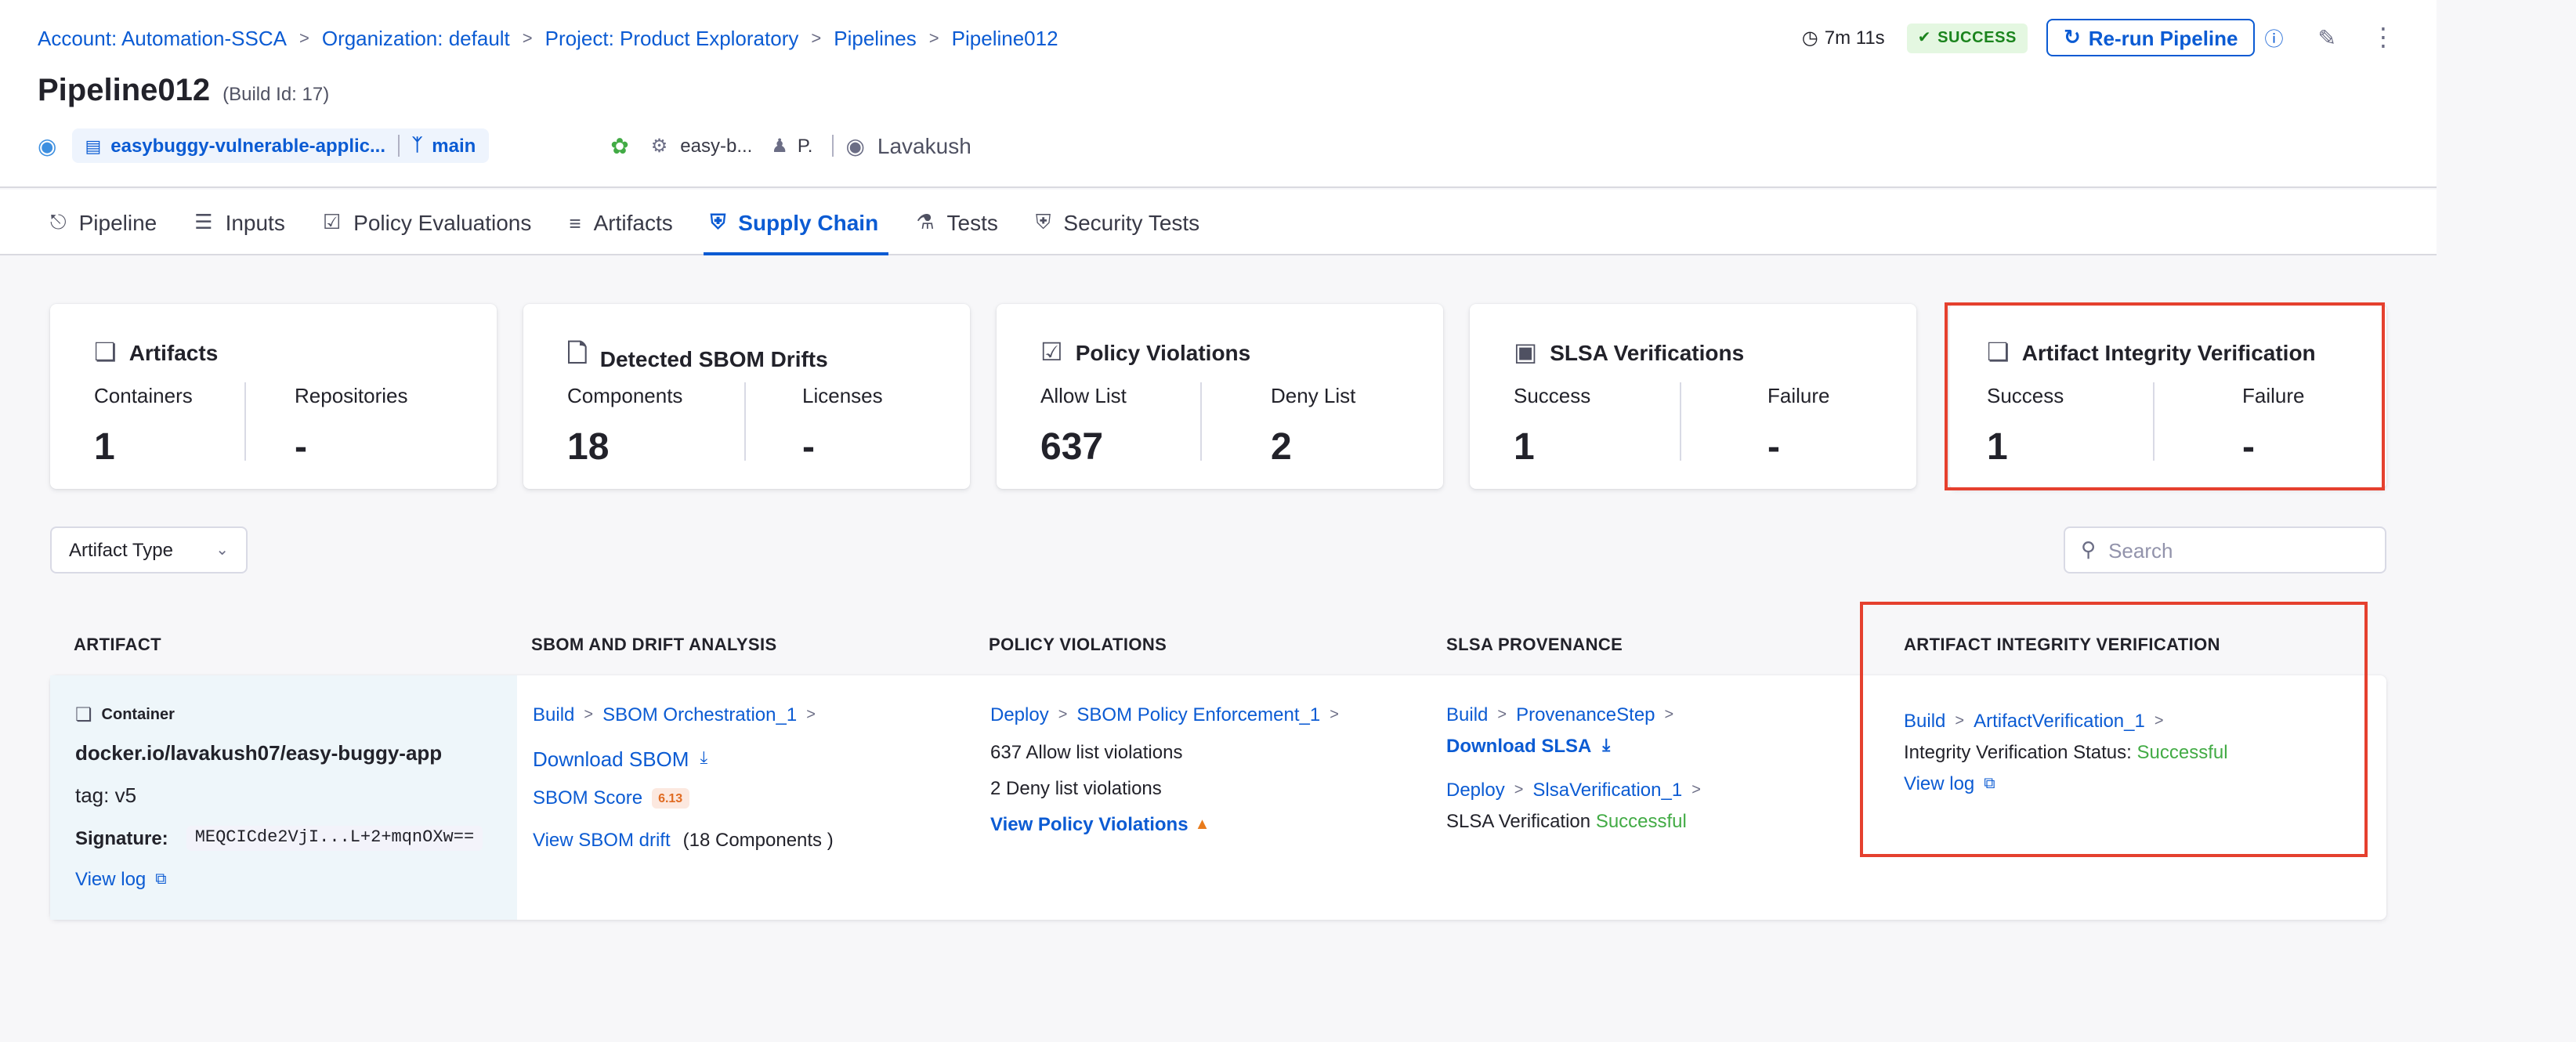 This screenshot has height=1042, width=2576. What do you see at coordinates (1528, 746) in the screenshot?
I see `download-slsa-link: Download SLSA ⤓` at bounding box center [1528, 746].